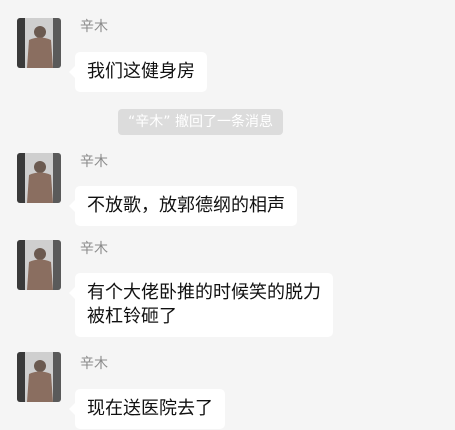 The height and width of the screenshot is (430, 455). I want to click on message-text: 我们这健身房, so click(141, 71).